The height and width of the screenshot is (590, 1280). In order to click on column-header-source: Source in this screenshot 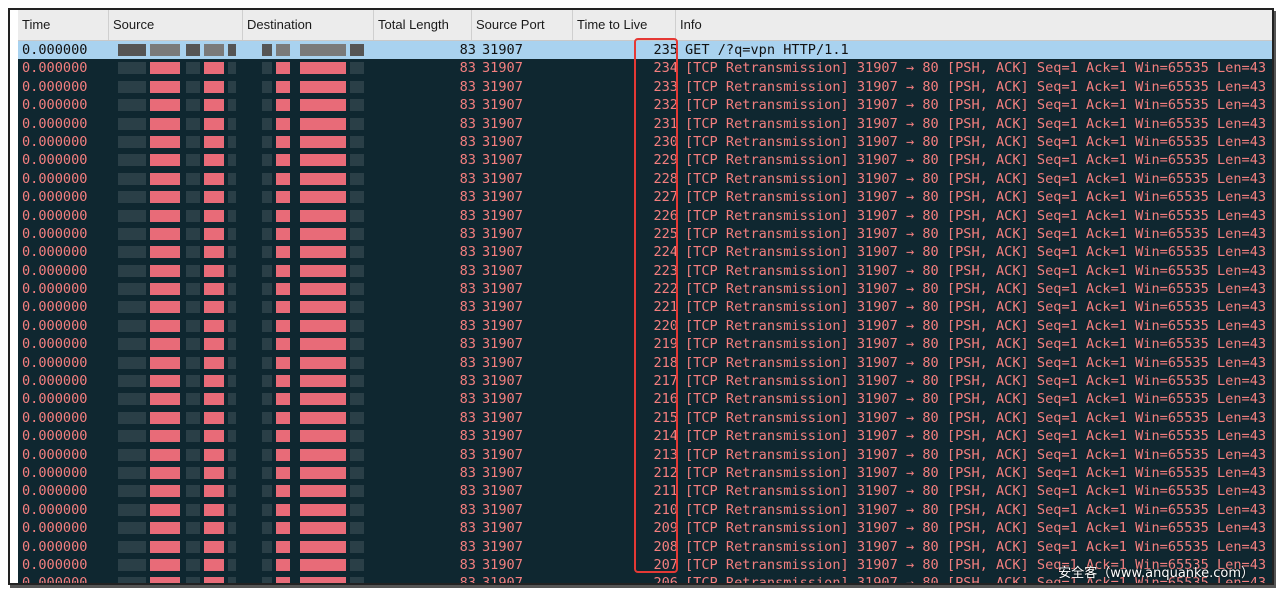, I will do `click(175, 25)`.